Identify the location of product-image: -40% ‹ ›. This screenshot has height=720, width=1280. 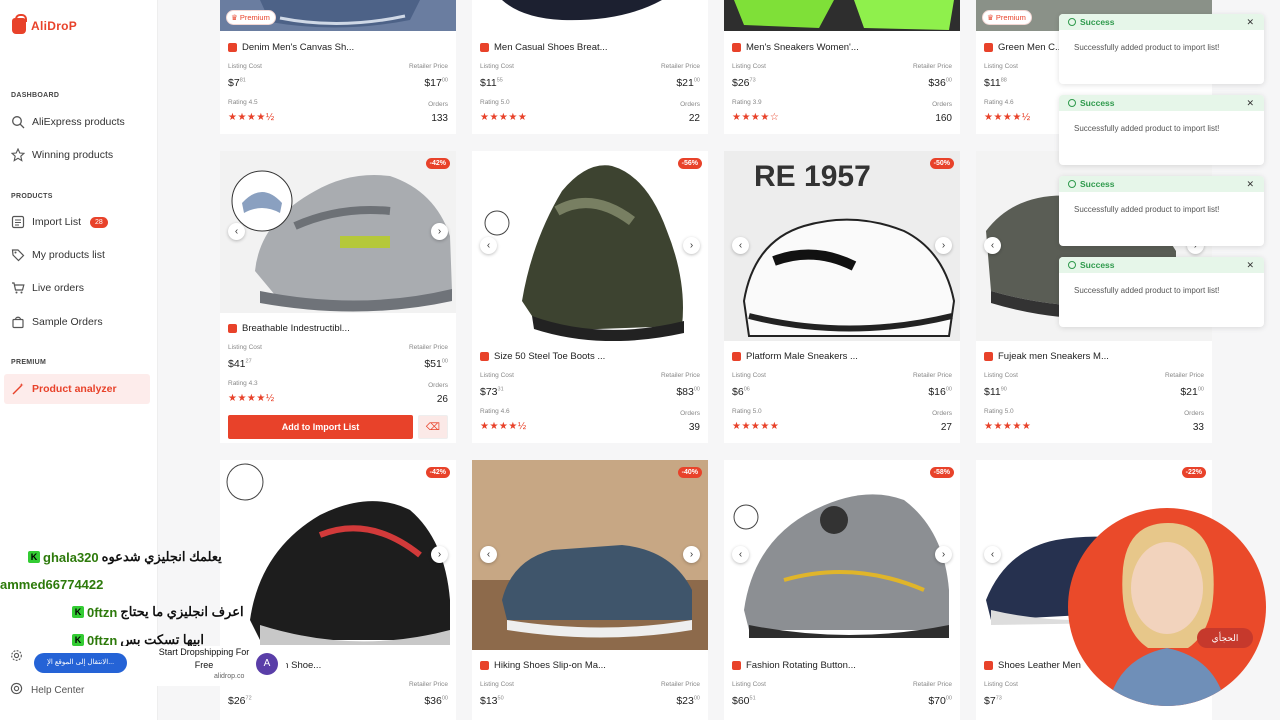
(590, 555).